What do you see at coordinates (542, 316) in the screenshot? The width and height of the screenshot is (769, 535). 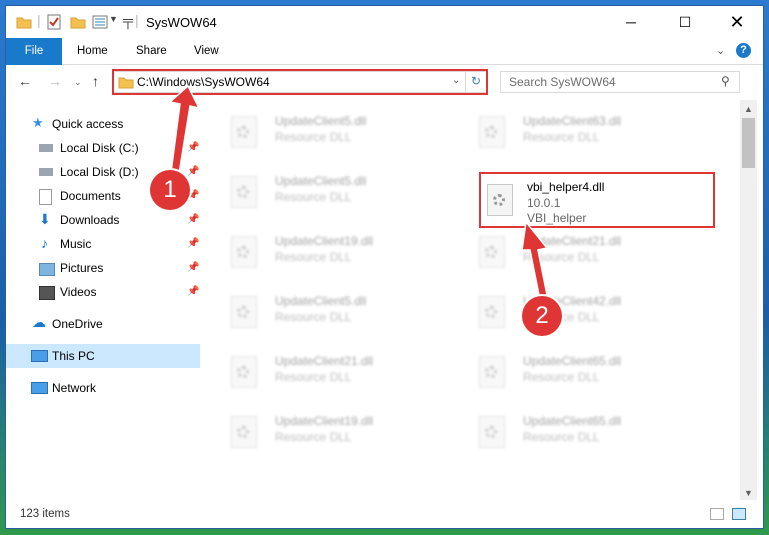 I see `step-2-badge: 2` at bounding box center [542, 316].